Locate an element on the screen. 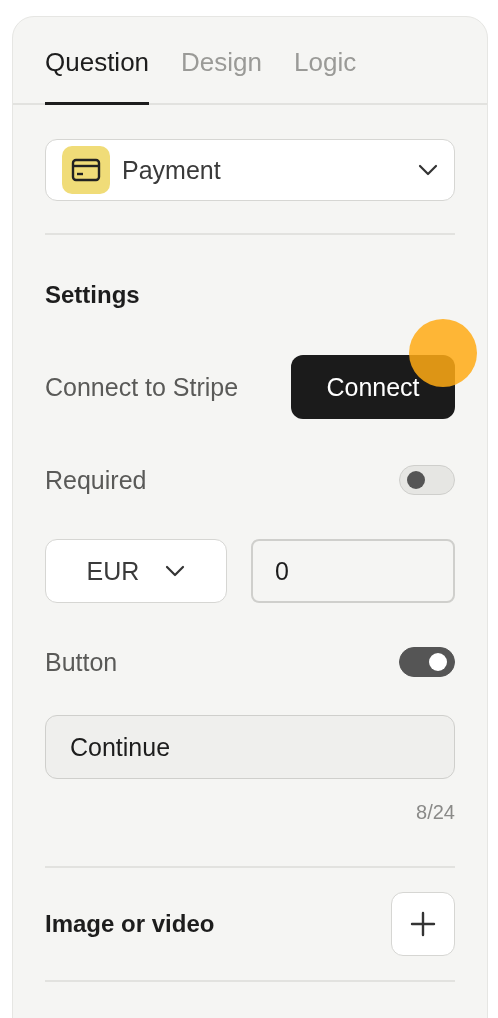 Image resolution: width=498 pixels, height=1018 pixels. currency-dropdown: EUR is located at coordinates (136, 571).